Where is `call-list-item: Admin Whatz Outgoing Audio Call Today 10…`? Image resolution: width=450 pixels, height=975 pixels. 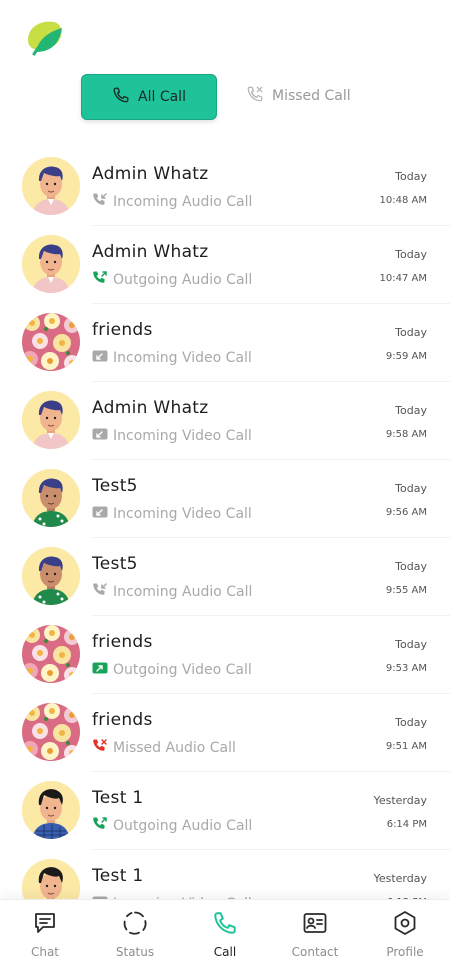 call-list-item: Admin Whatz Outgoing Audio Call Today 10… is located at coordinates (225, 265).